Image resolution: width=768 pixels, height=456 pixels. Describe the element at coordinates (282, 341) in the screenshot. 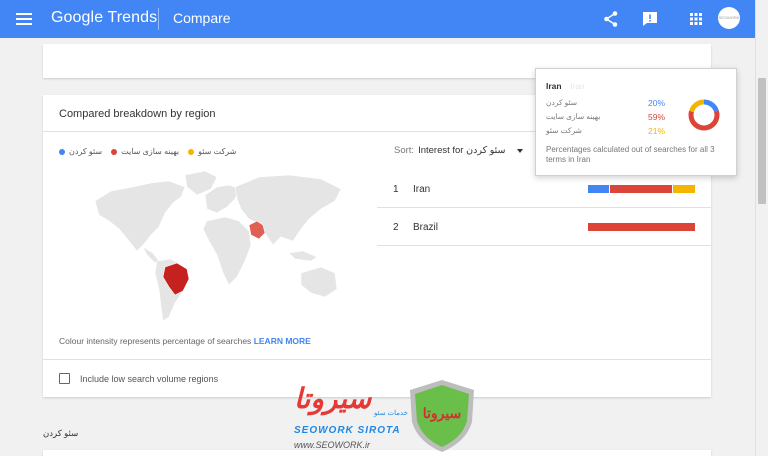

I see `learn-more-link: LEARN MORE` at that location.